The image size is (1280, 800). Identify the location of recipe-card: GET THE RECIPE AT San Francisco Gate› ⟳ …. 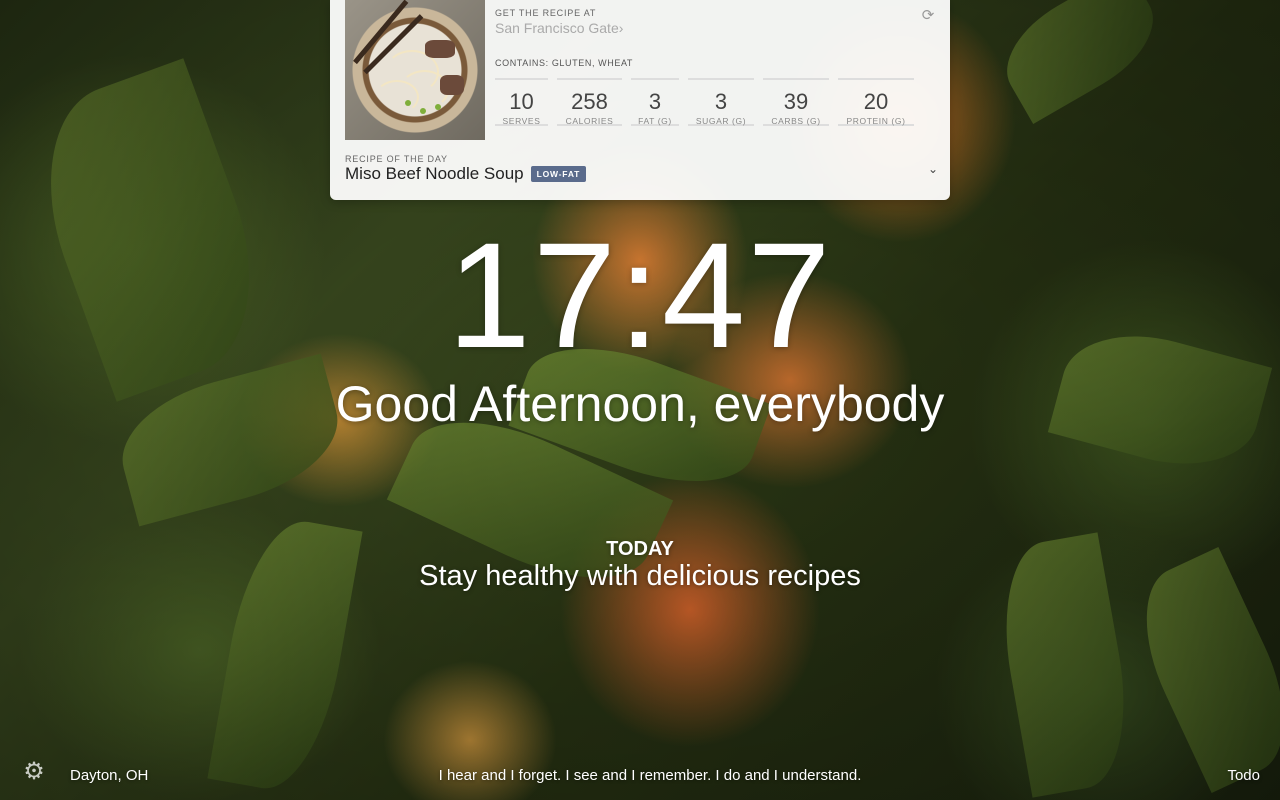
(640, 100).